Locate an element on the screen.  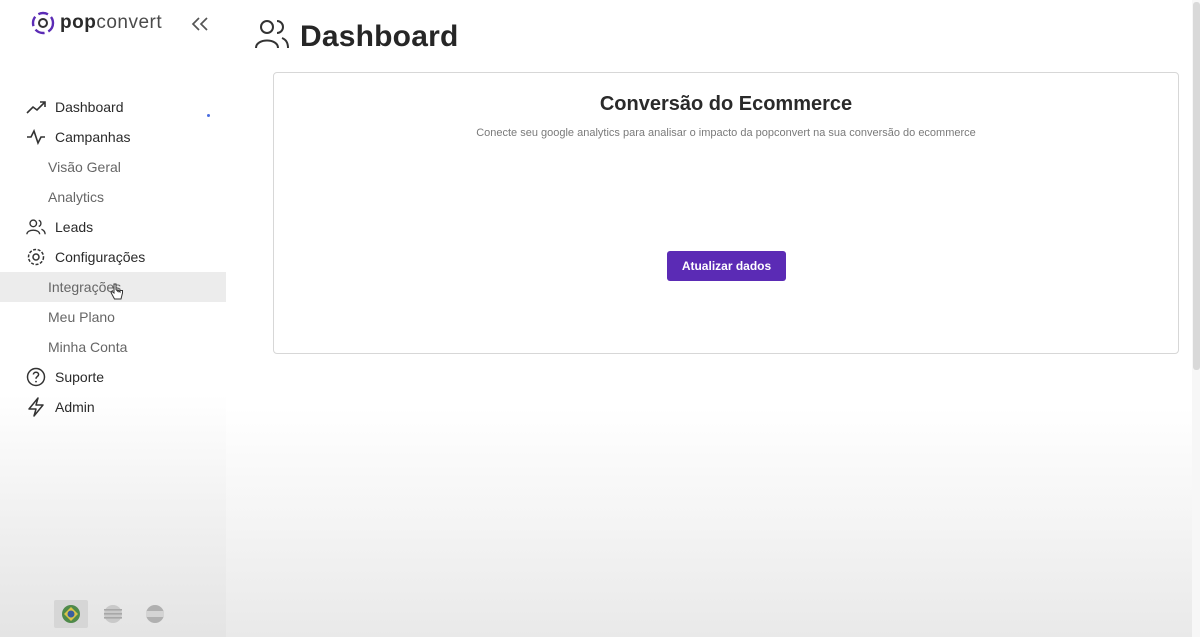
language-option-en is located at coordinates (113, 614).